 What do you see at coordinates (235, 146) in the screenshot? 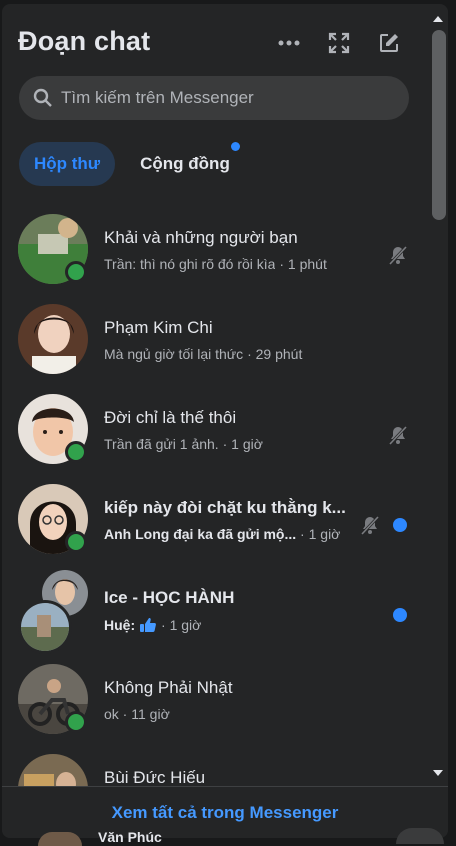
I see `community-badge` at bounding box center [235, 146].